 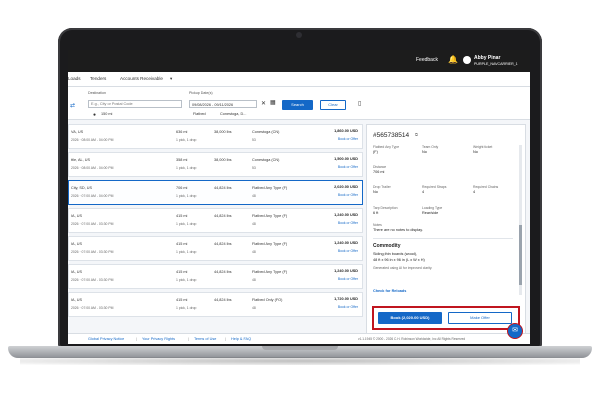 What do you see at coordinates (416, 135) in the screenshot?
I see `copy-icon: ⧉` at bounding box center [416, 135].